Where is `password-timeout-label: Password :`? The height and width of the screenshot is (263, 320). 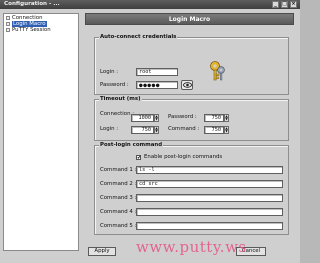 password-timeout-label: Password : is located at coordinates (182, 117).